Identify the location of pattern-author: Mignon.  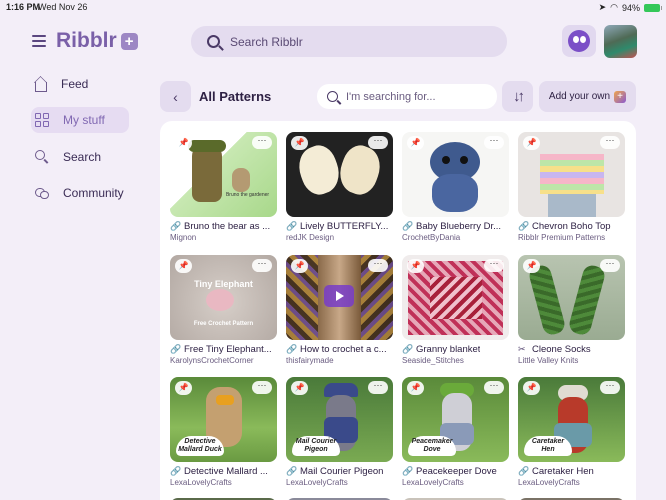
(223, 237).